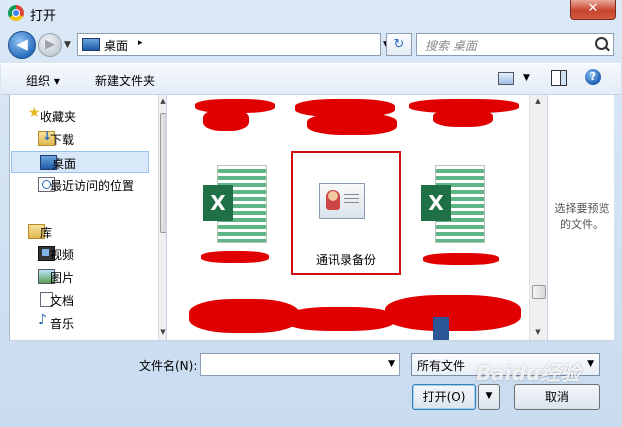 This screenshot has height=427, width=622. What do you see at coordinates (62, 324) in the screenshot?
I see `sidebar-item-label: 音乐` at bounding box center [62, 324].